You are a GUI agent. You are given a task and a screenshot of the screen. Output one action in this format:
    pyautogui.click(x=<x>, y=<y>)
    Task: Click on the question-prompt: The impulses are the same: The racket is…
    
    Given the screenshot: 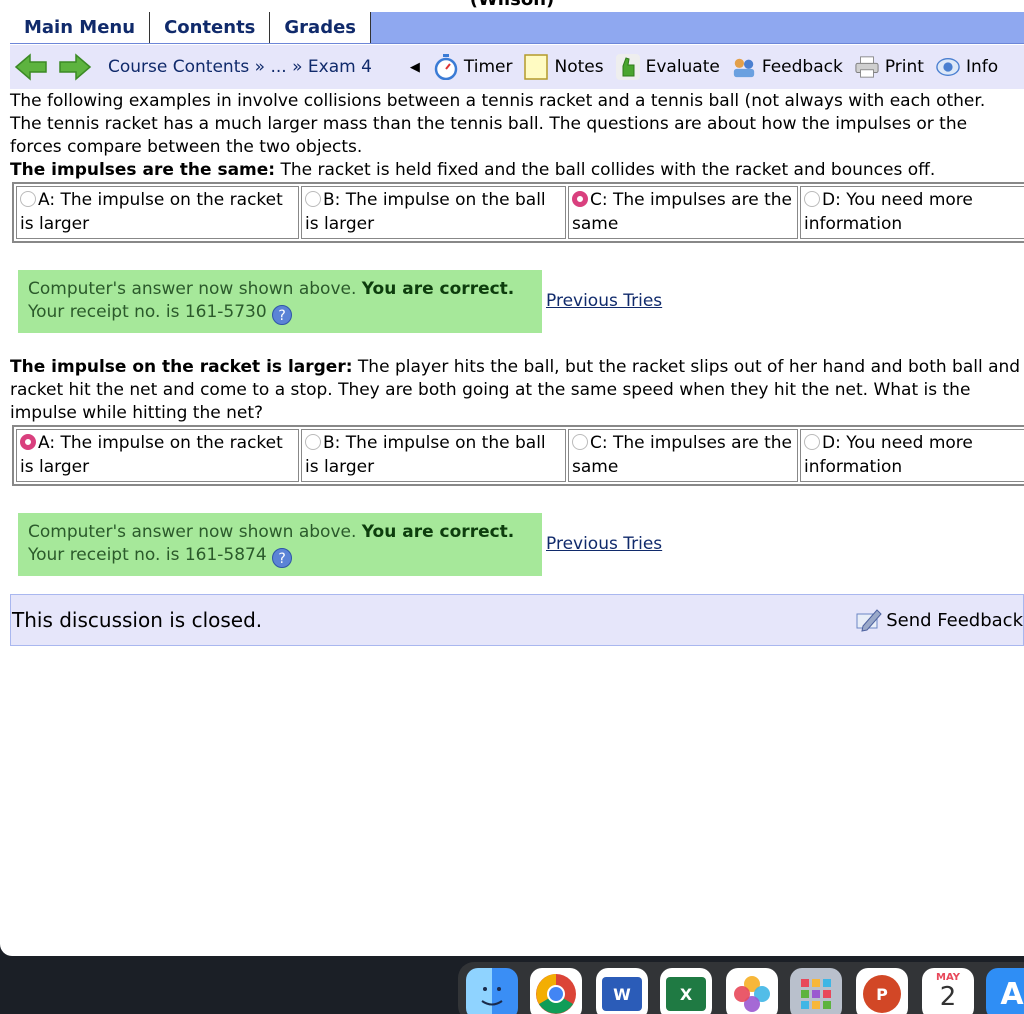 What is the action you would take?
    pyautogui.click(x=517, y=170)
    